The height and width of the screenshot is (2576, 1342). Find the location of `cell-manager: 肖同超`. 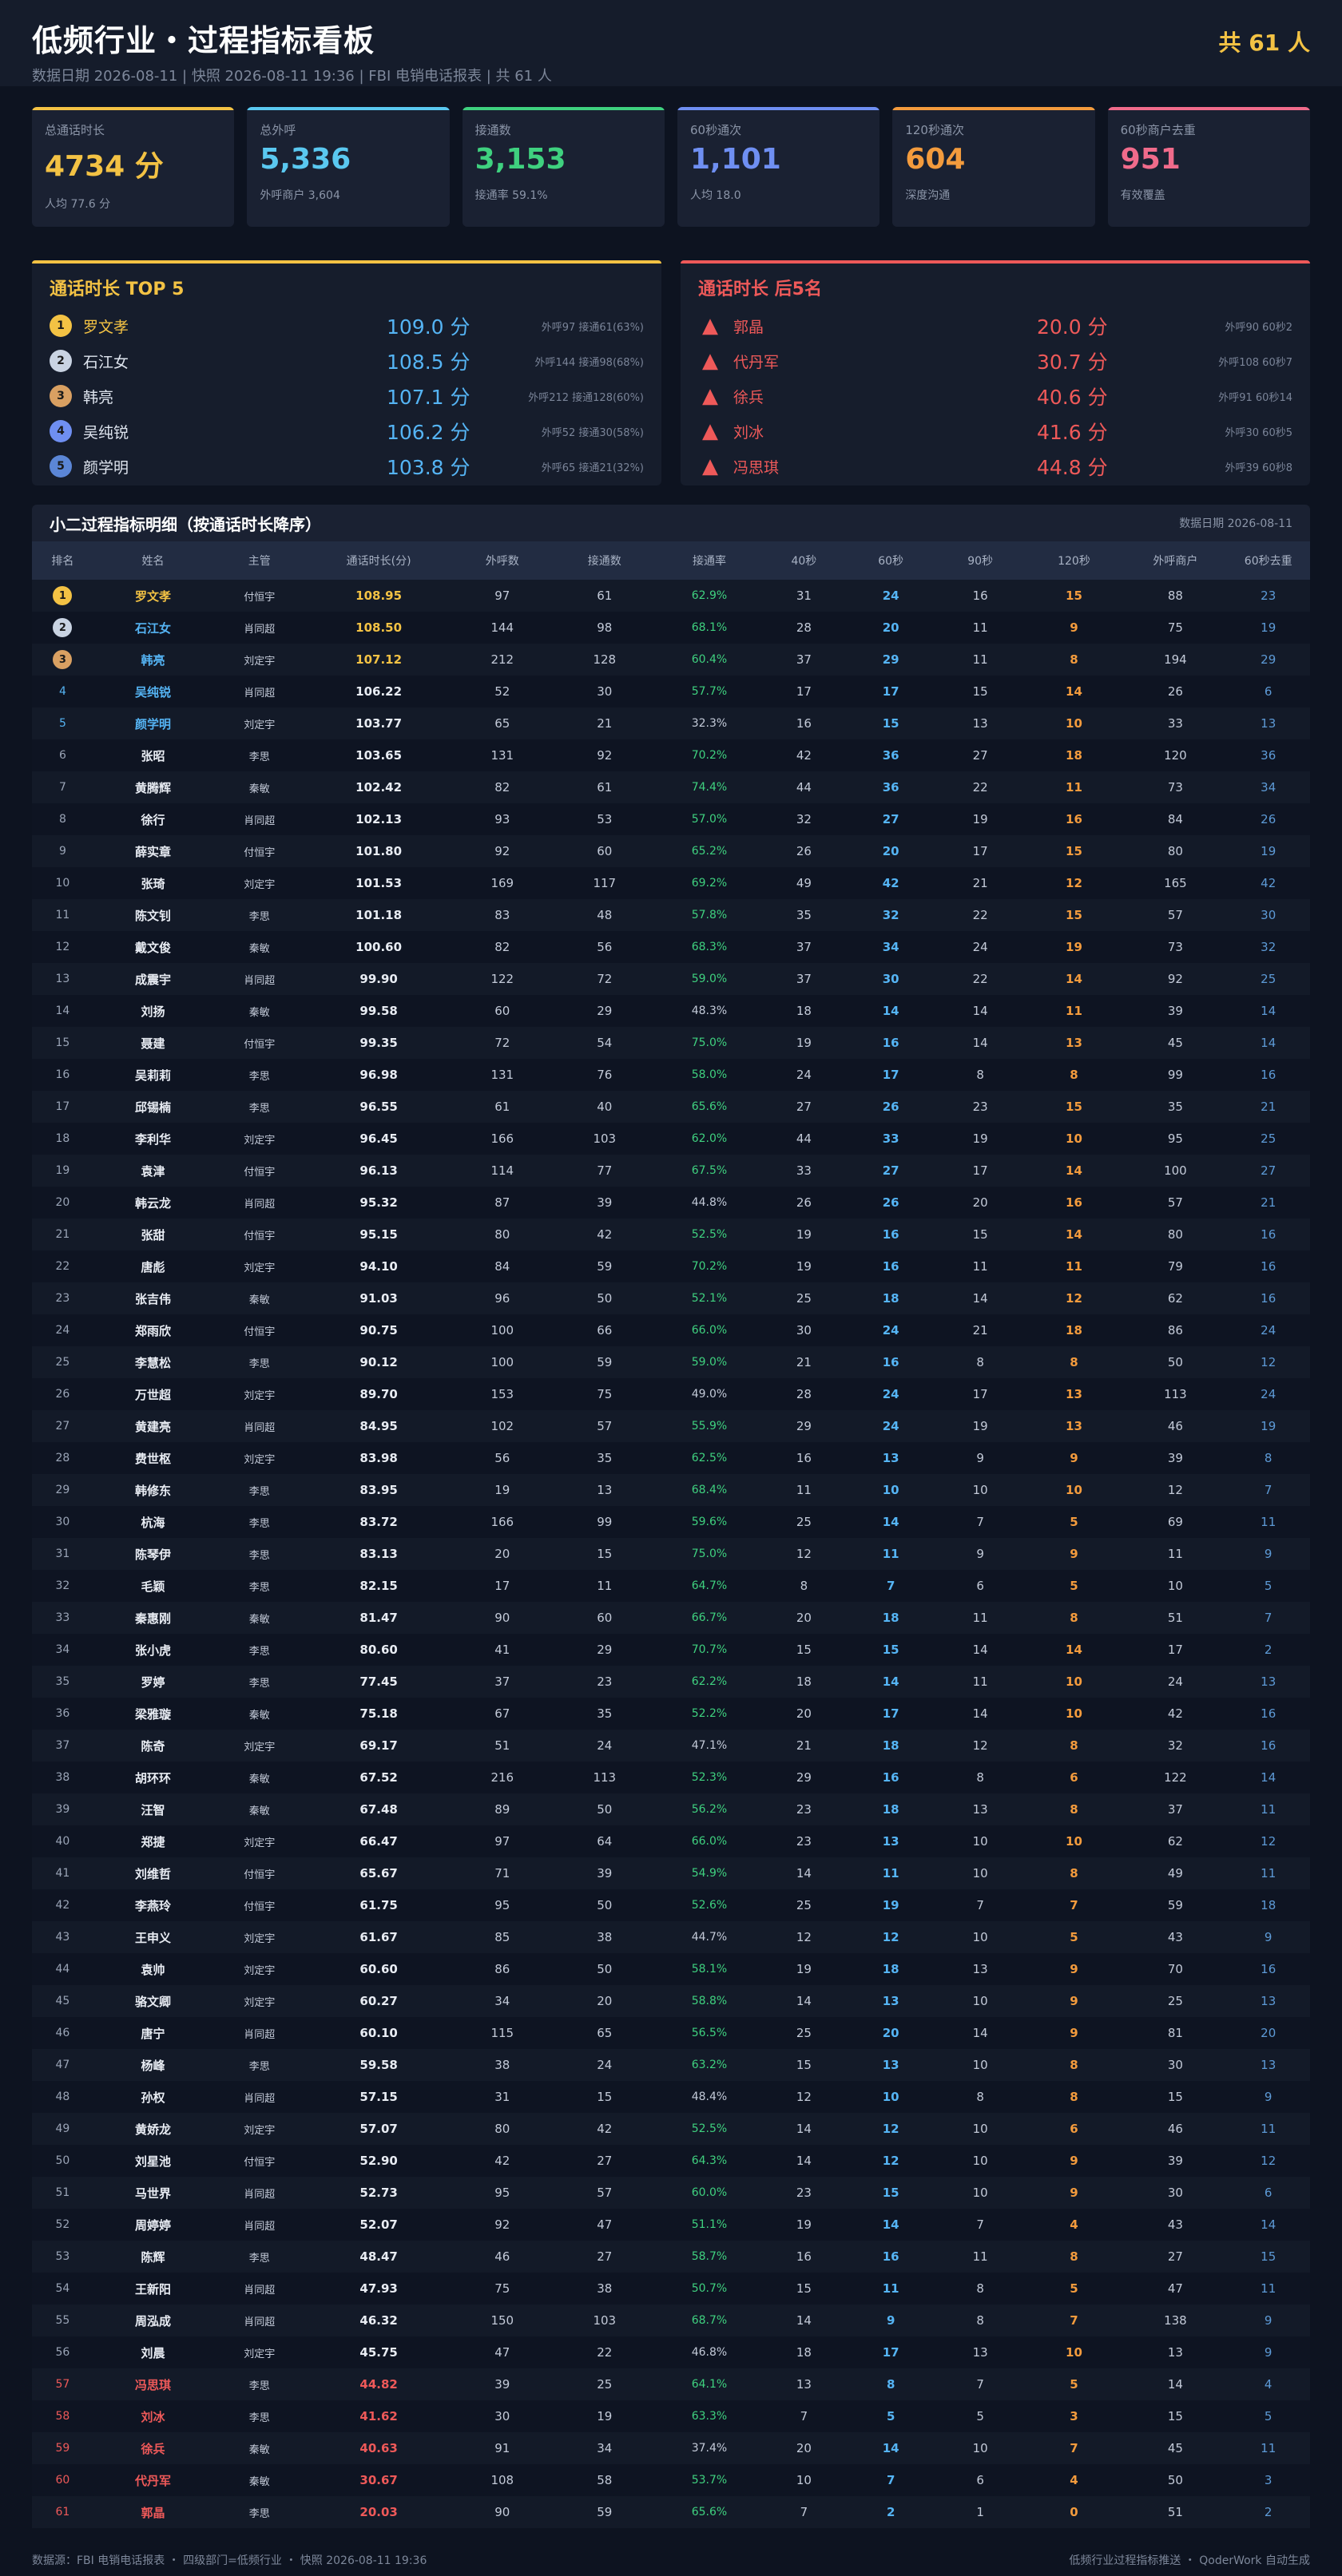

cell-manager: 肖同超 is located at coordinates (260, 1204).